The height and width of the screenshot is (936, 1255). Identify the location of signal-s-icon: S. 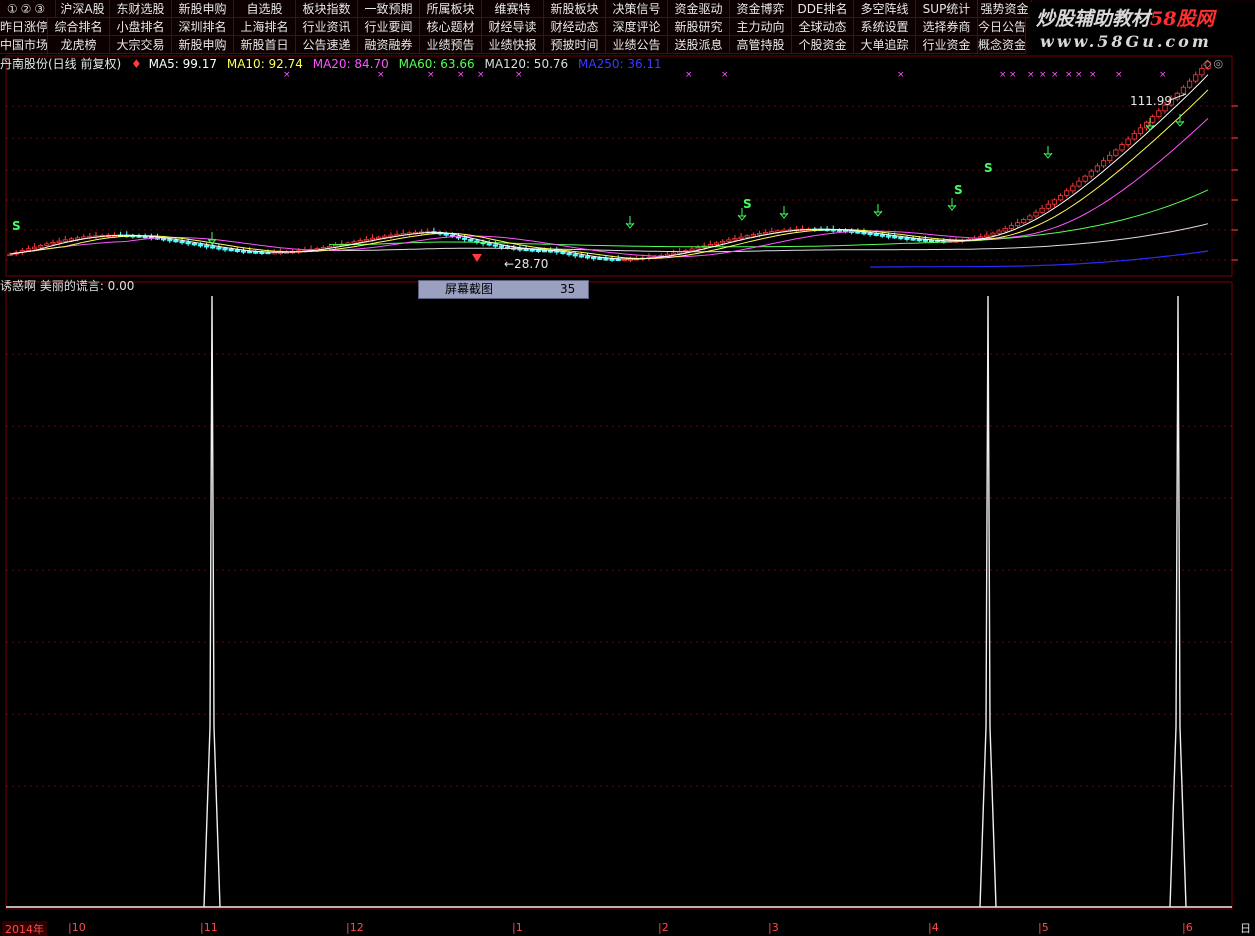
(16, 226).